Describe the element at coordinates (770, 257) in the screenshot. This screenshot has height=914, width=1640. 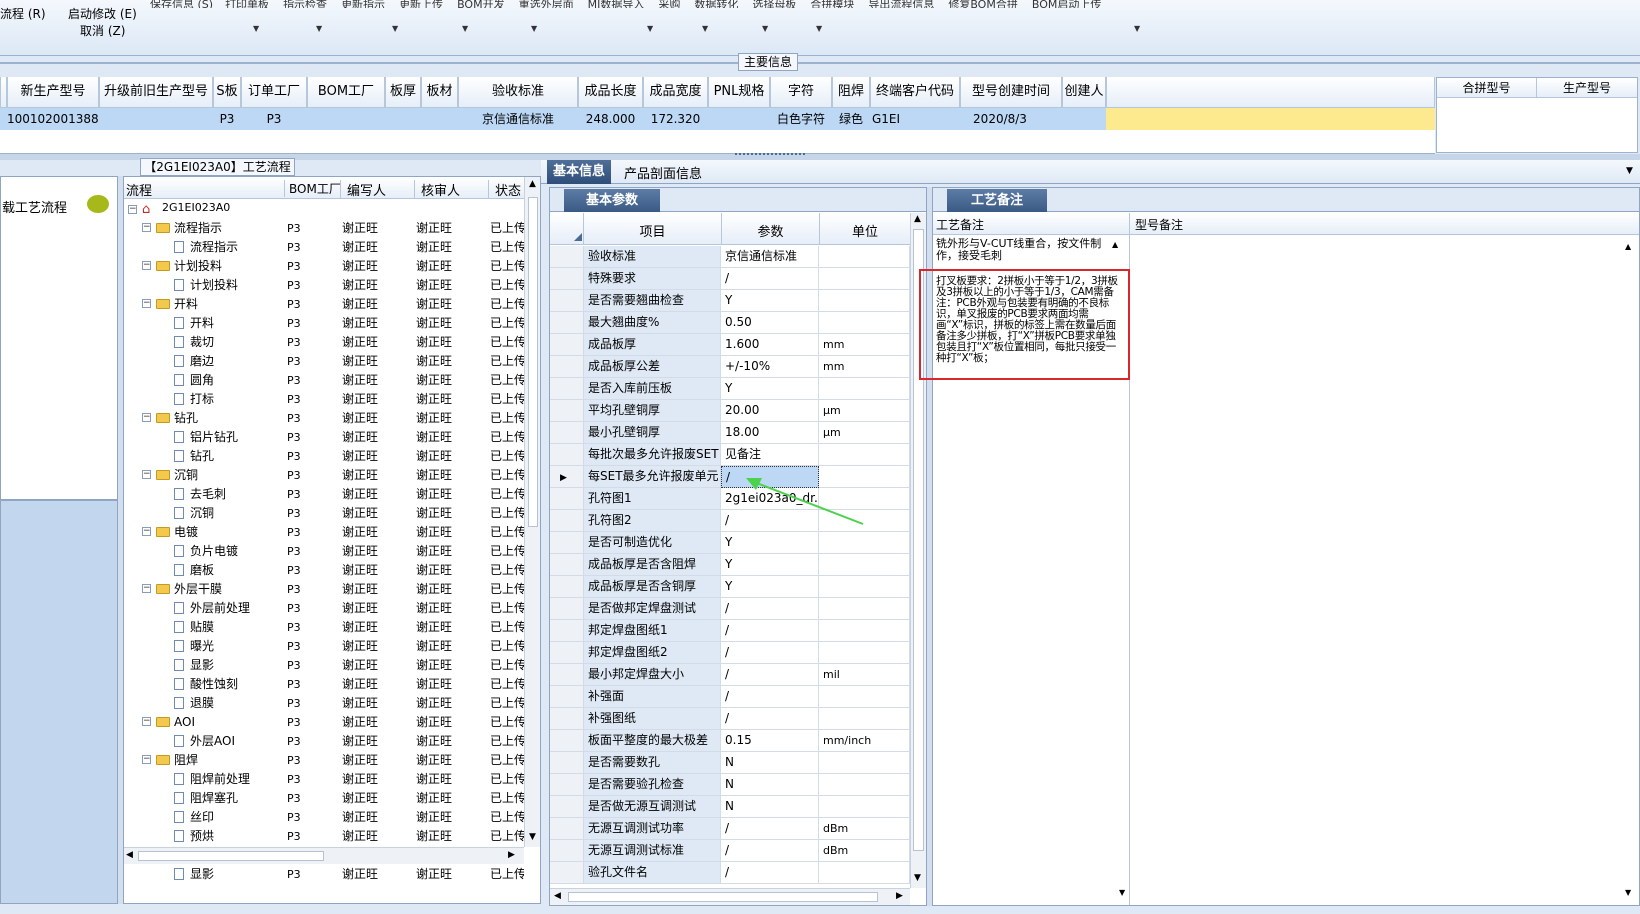
I see `param-value: 京信通信标准` at that location.